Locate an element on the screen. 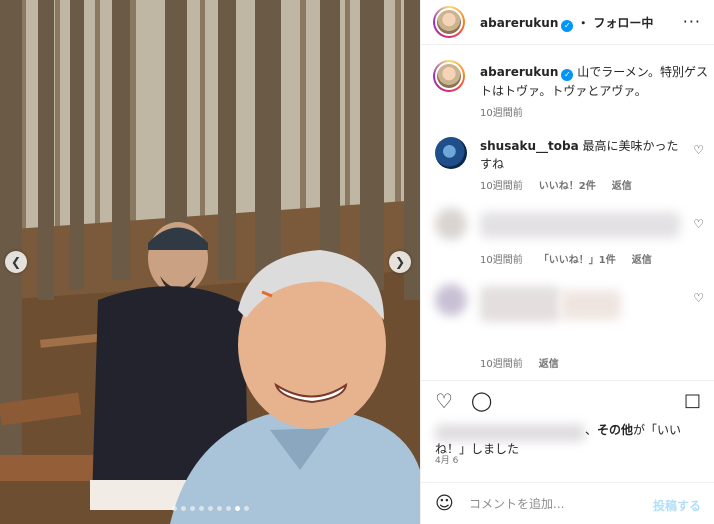  comment-username: shusaku__toba is located at coordinates (529, 146).